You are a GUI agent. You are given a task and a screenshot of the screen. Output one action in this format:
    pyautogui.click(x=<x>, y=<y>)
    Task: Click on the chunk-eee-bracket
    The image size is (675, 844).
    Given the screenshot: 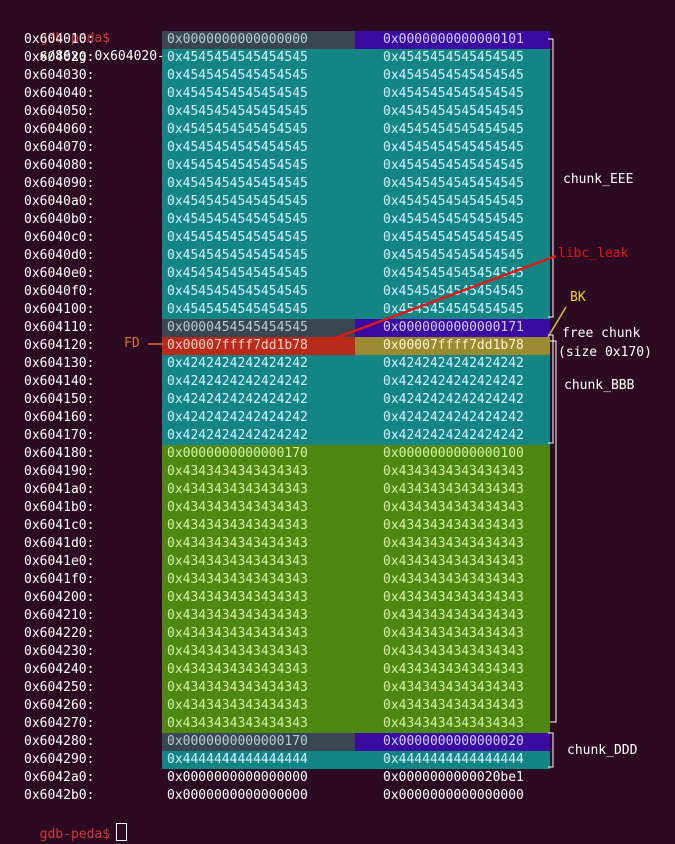 What is the action you would take?
    pyautogui.click(x=551, y=178)
    